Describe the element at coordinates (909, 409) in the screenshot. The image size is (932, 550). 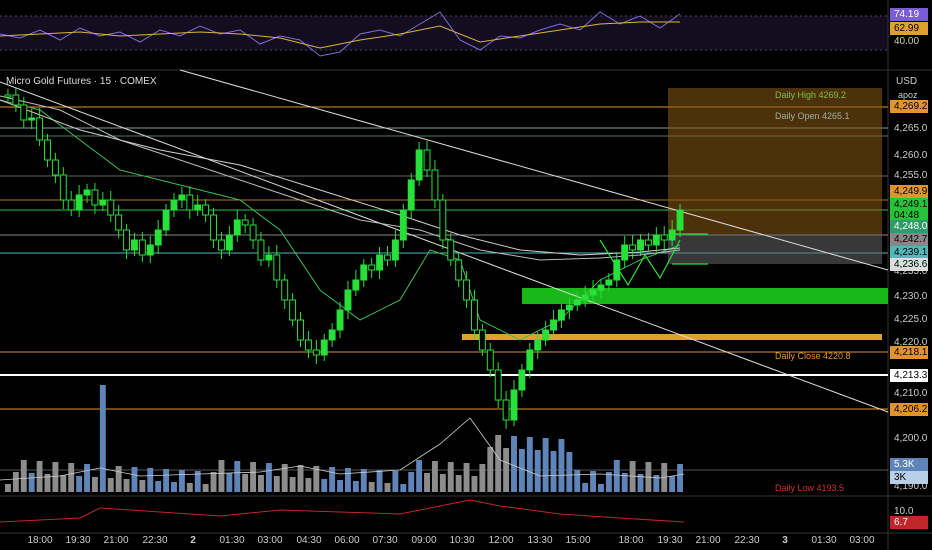
I see `price-level-badge: 4,206.2` at that location.